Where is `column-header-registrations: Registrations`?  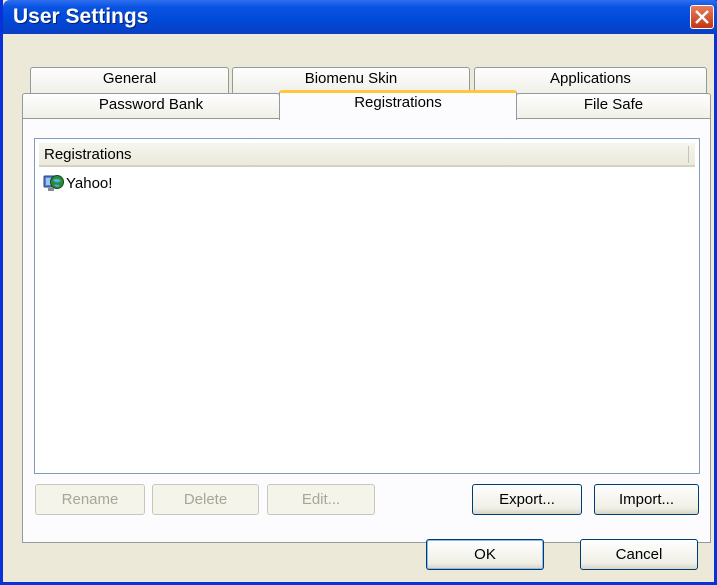 column-header-registrations: Registrations is located at coordinates (367, 155).